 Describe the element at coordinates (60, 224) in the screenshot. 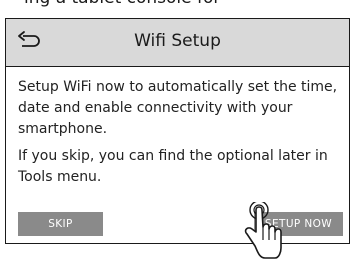

I see `skip-button: SKIP` at that location.